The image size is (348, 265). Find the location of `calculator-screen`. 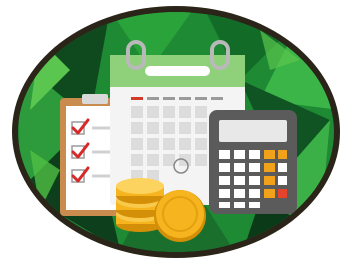

calculator-screen is located at coordinates (253, 131).